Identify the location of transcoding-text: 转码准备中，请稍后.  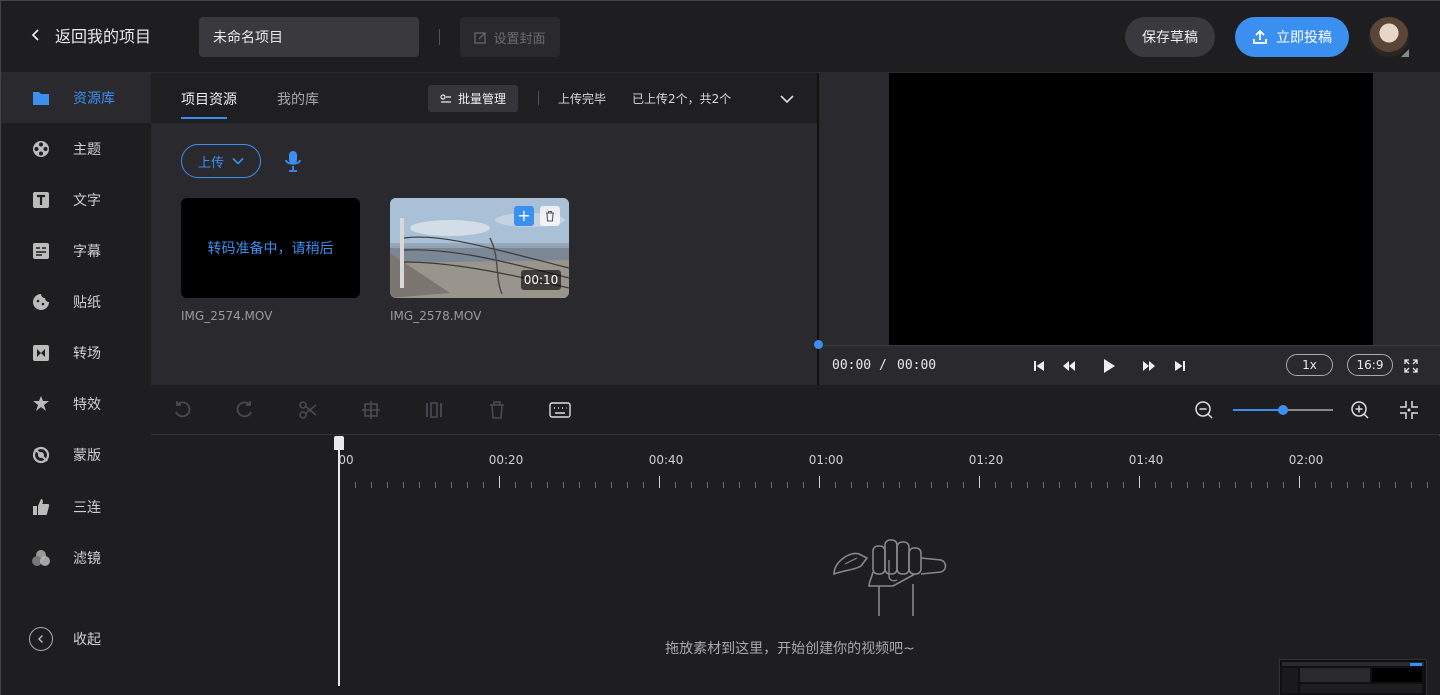
(270, 249).